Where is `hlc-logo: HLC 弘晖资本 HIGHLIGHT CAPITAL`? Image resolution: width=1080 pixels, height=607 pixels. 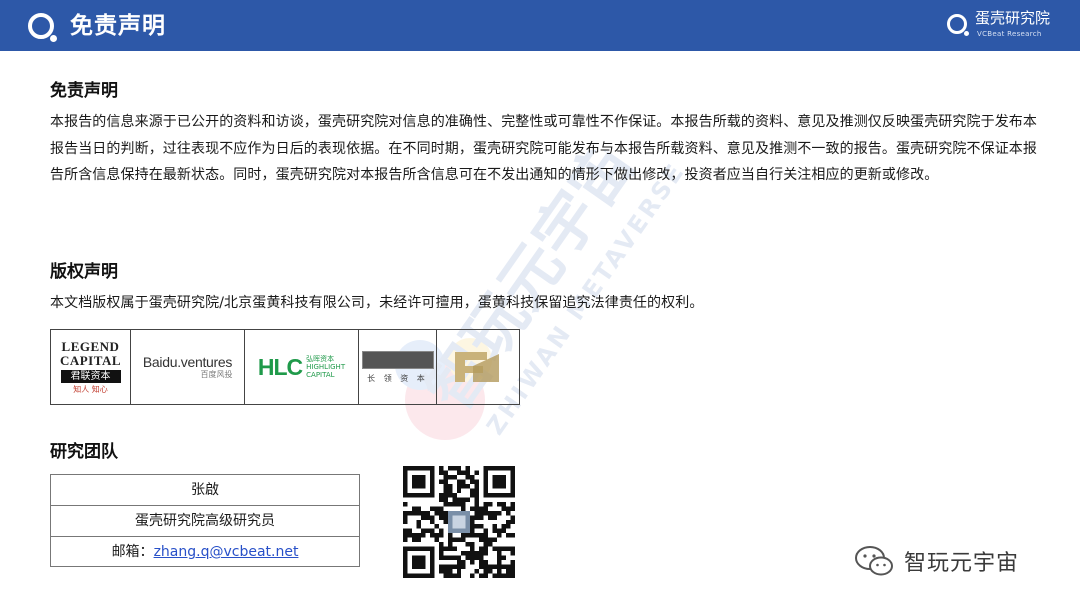
hlc-logo: HLC 弘晖资本 HIGHLIGHT CAPITAL is located at coordinates (302, 367).